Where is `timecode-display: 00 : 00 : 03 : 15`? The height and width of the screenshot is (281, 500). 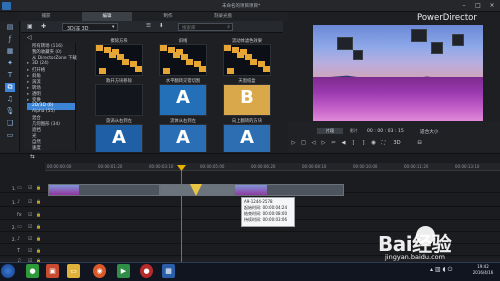
timecode-display: 00 : 00 : 03 : 15 is located at coordinates (385, 131).